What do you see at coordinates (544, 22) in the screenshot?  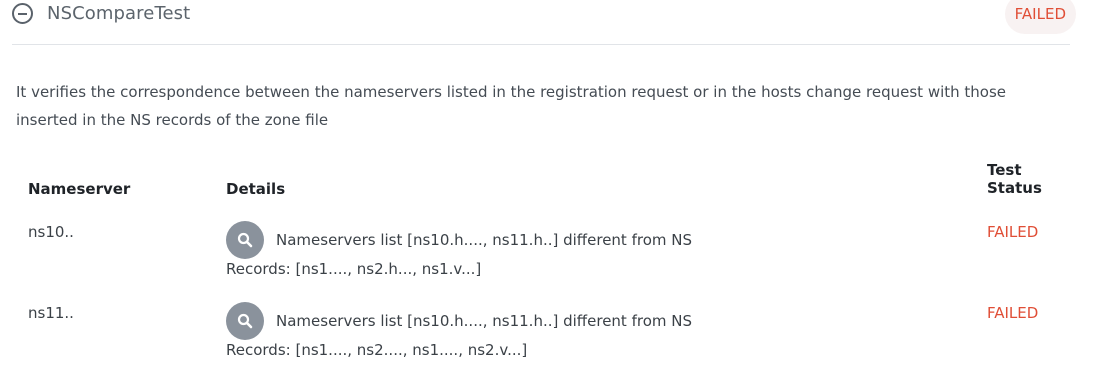 I see `test-header: NSCompareTest FAILED` at bounding box center [544, 22].